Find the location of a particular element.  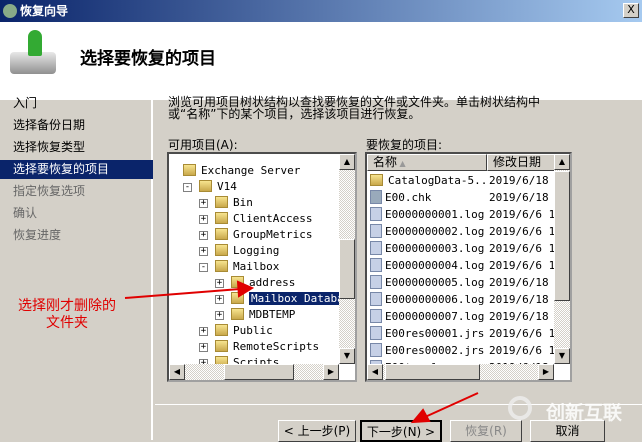

list-row: E0000000005.log 2019/6/18 is located at coordinates (462, 283).